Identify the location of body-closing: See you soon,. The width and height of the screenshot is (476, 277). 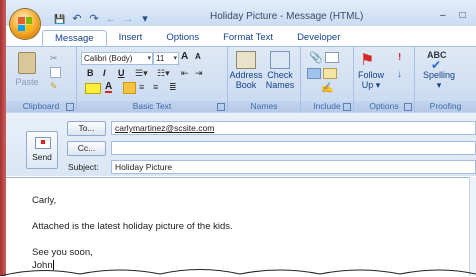
(62, 252).